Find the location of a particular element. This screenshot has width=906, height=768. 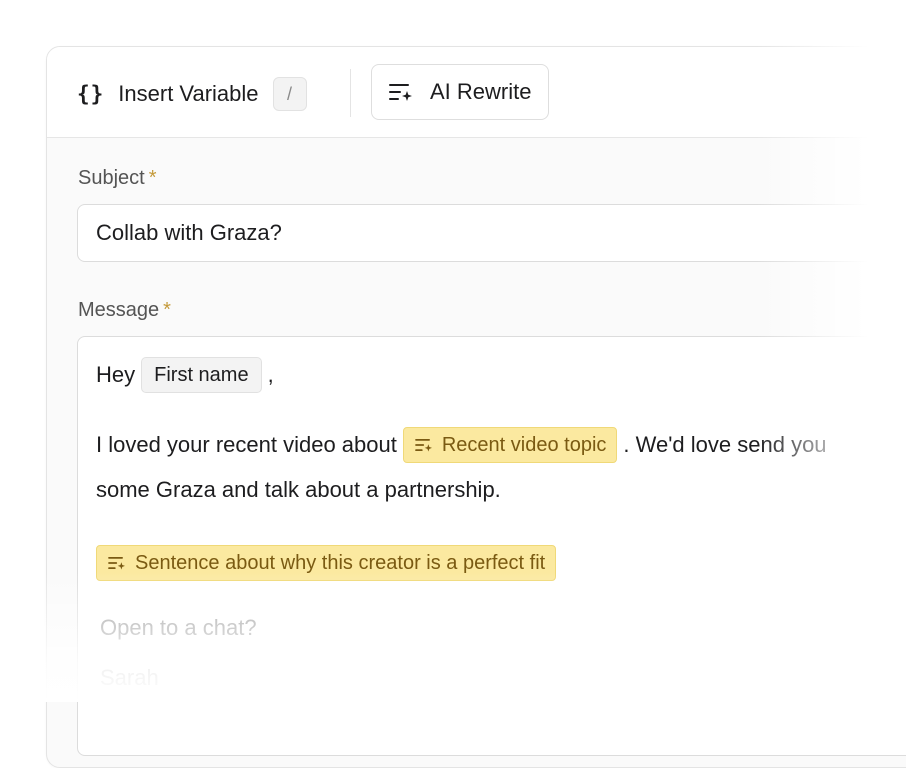

ai-variable-chip-recent-video-topic: Recent video topic is located at coordinates (510, 445).